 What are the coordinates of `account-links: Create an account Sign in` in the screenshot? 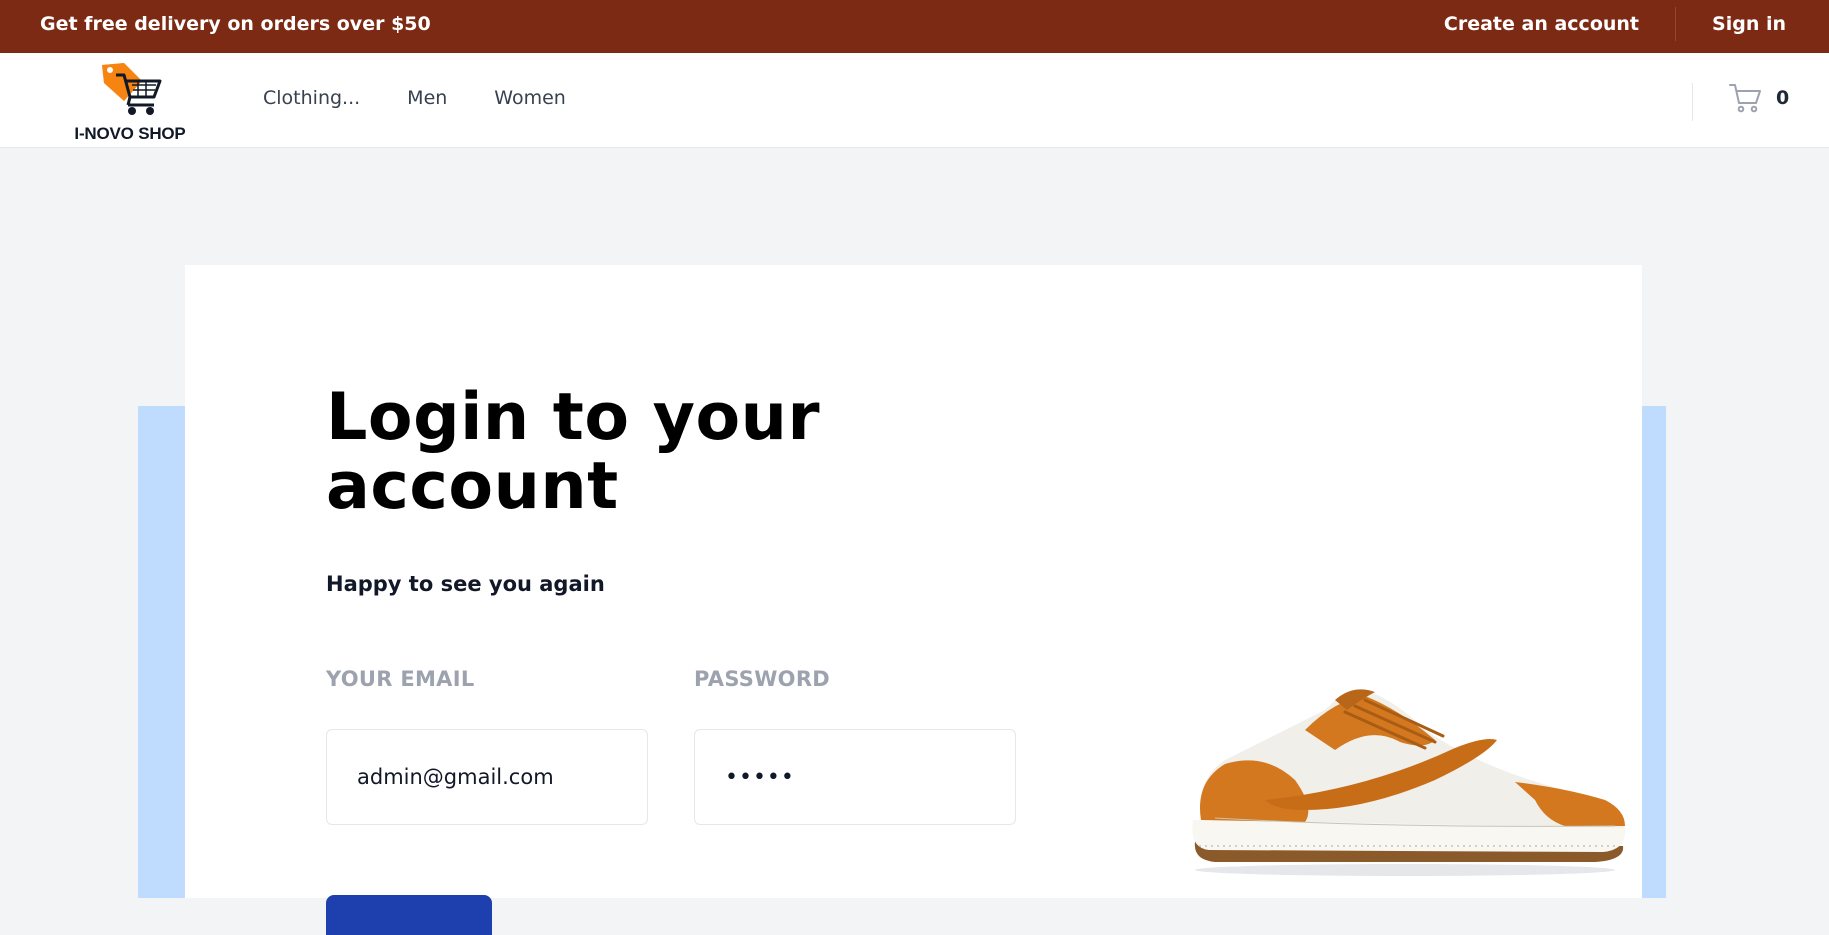 It's located at (1615, 24).